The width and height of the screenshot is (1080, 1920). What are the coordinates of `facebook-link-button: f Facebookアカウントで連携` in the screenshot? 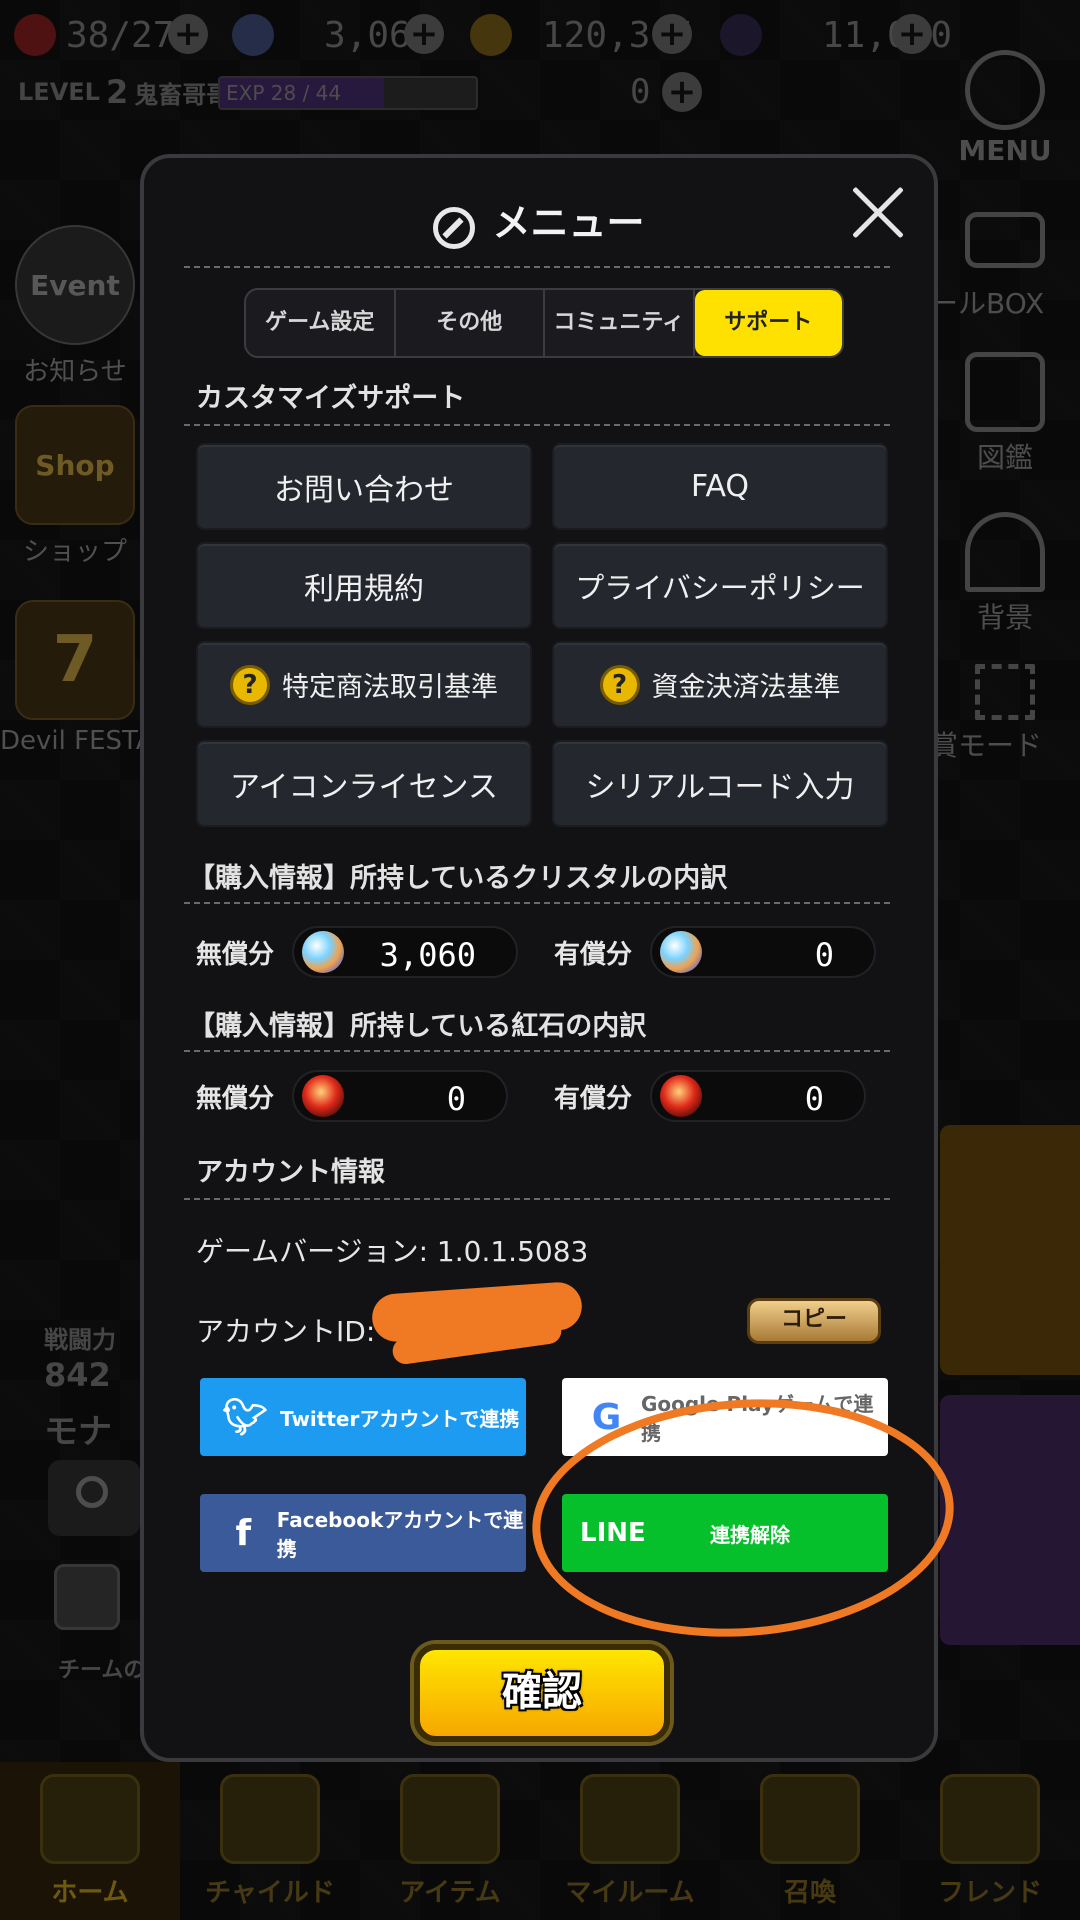 It's located at (363, 1533).